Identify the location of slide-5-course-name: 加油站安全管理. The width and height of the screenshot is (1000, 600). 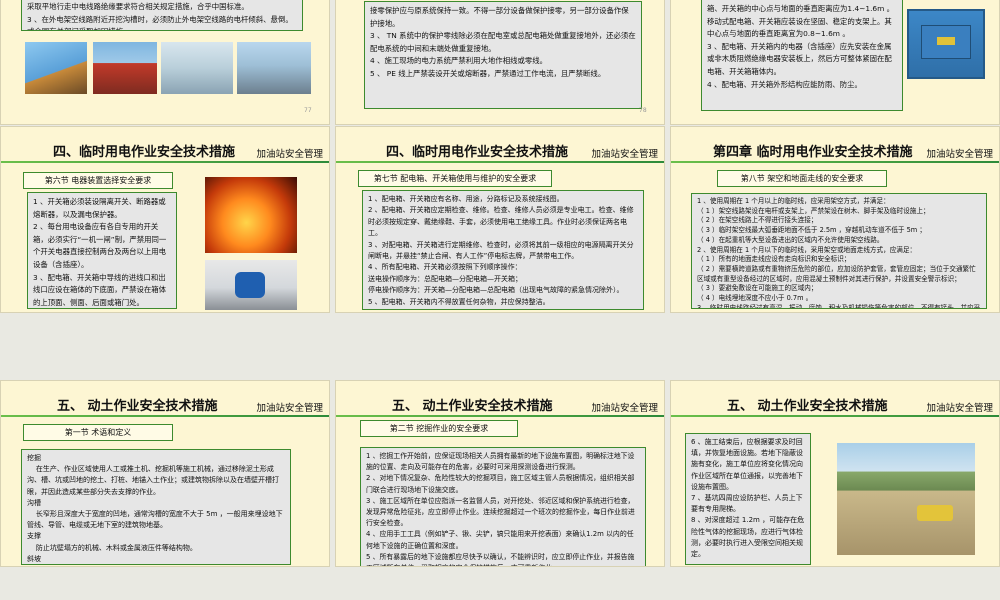
(624, 154).